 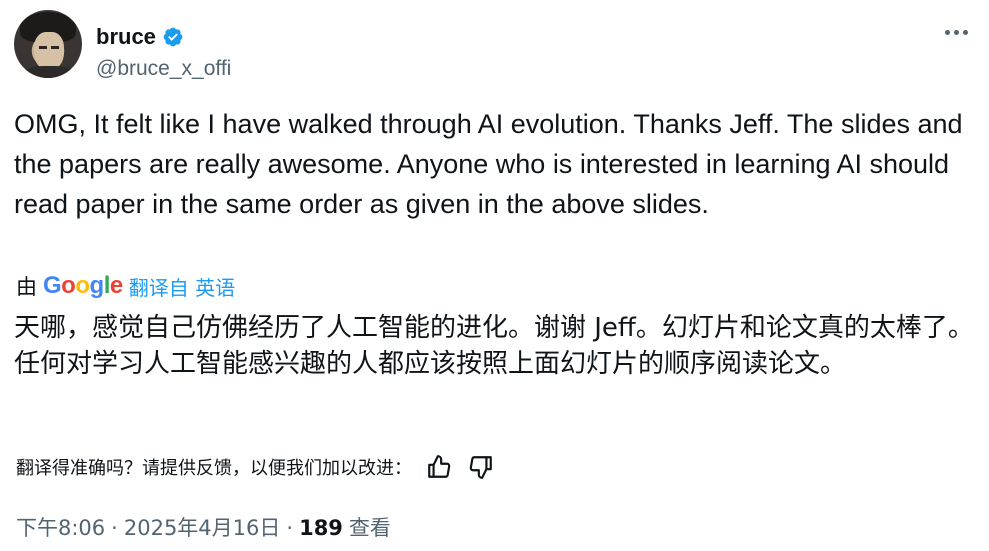 What do you see at coordinates (163, 69) in the screenshot?
I see `handle: @bruce_x_offi` at bounding box center [163, 69].